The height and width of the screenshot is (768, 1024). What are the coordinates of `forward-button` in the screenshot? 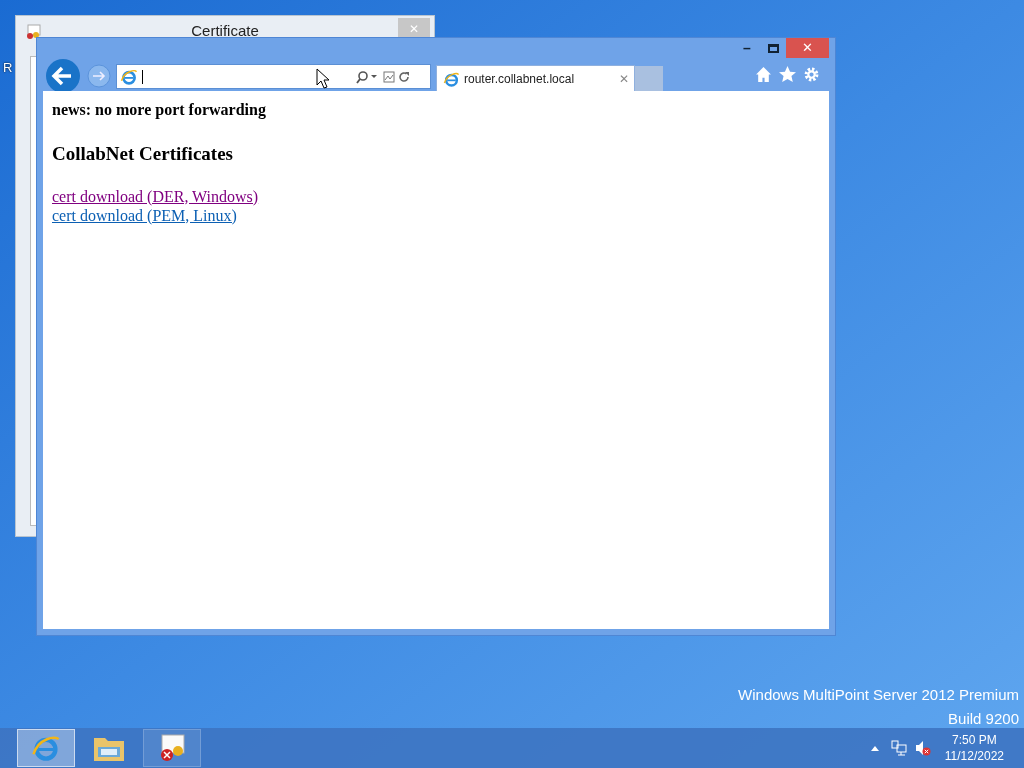 It's located at (99, 76).